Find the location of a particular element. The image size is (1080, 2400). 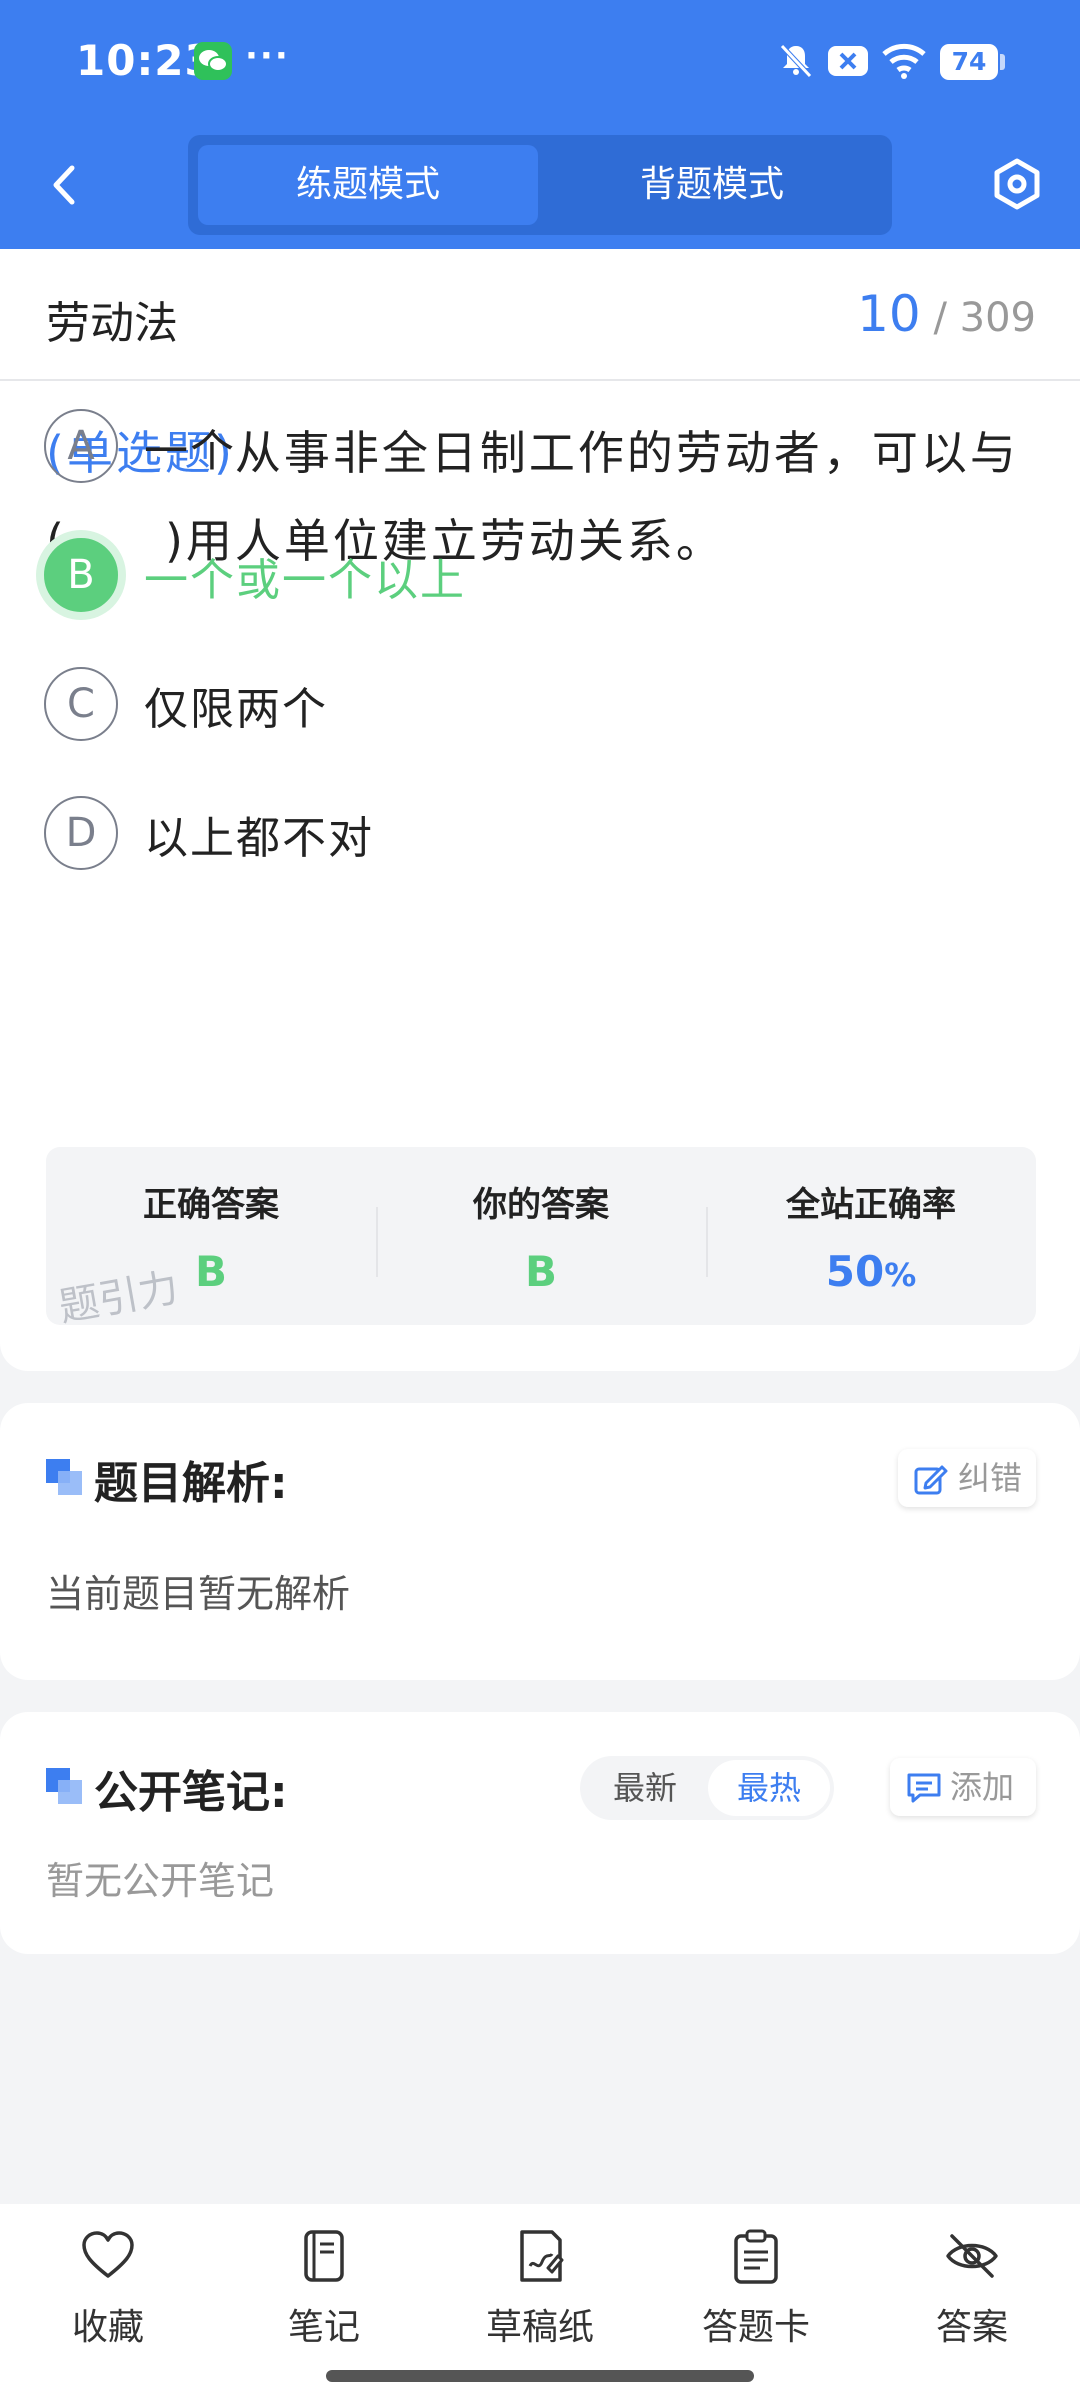

report-error-button: 纠错 is located at coordinates (967, 1478).